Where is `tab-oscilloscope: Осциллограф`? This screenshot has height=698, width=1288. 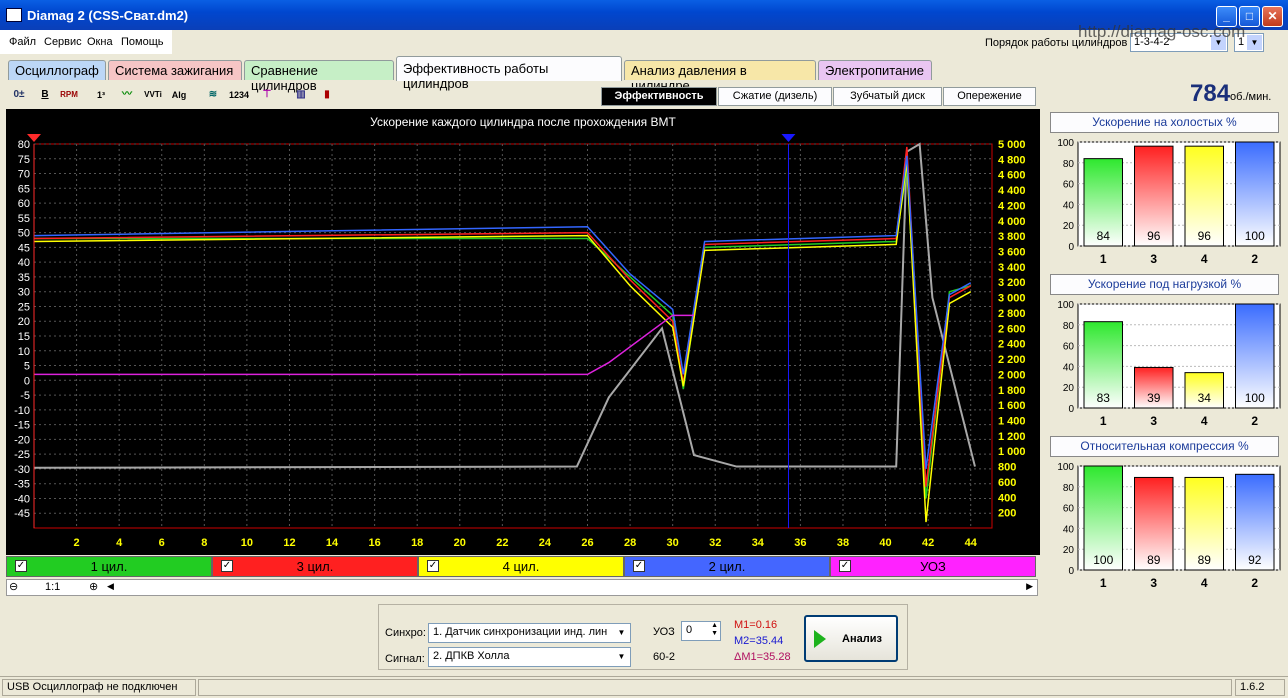 tab-oscilloscope: Осциллограф is located at coordinates (57, 70).